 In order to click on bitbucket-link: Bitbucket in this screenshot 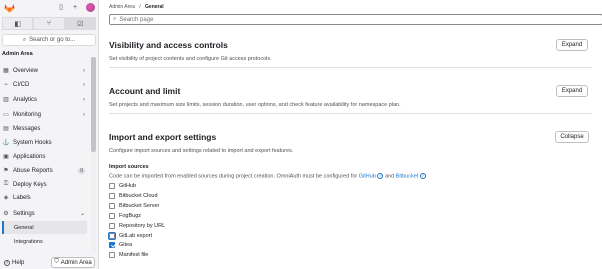, I will do `click(407, 176)`.